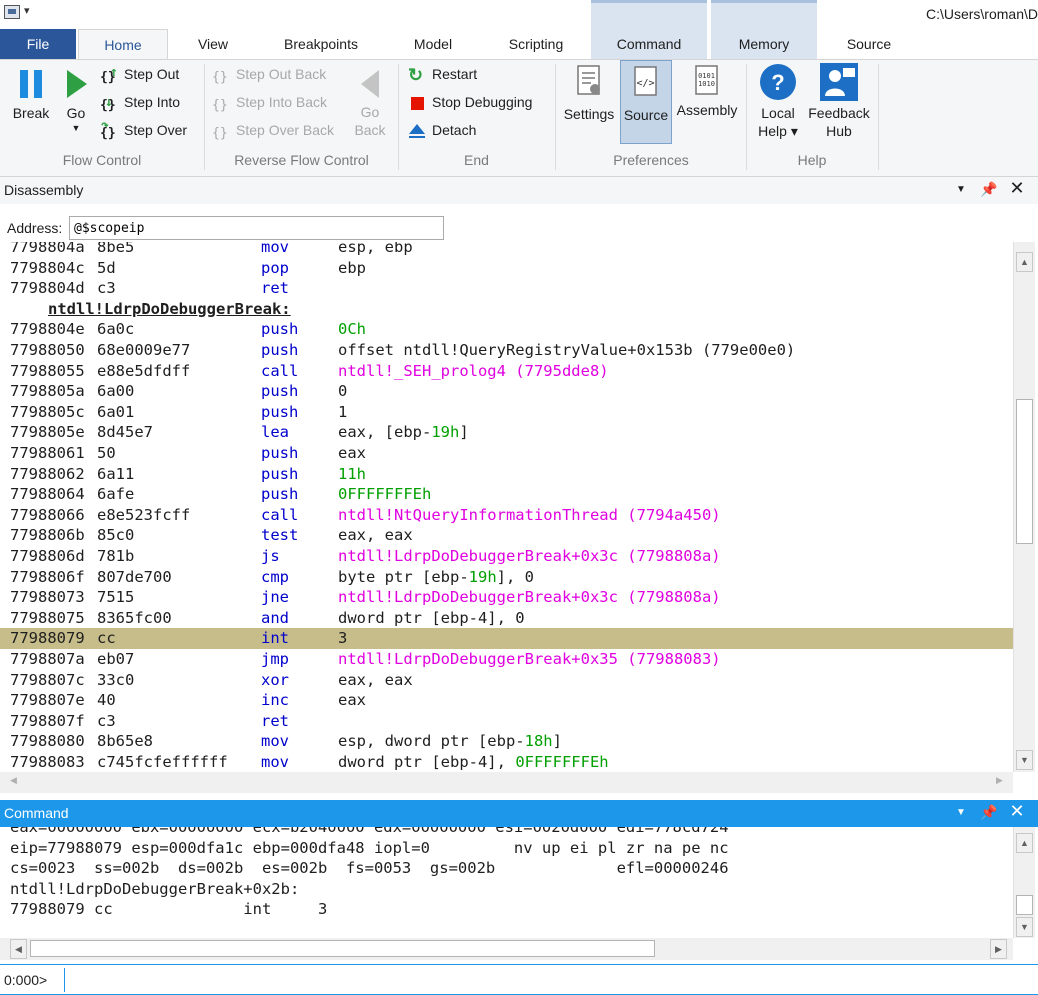  Describe the element at coordinates (76, 106) in the screenshot. I see `go-button: Go ▼` at that location.